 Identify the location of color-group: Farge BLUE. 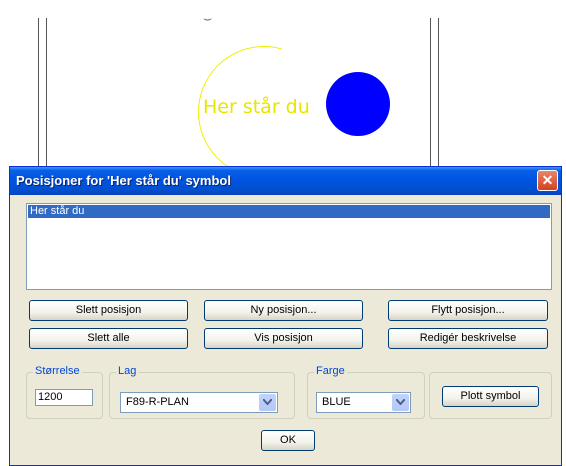
(366, 392).